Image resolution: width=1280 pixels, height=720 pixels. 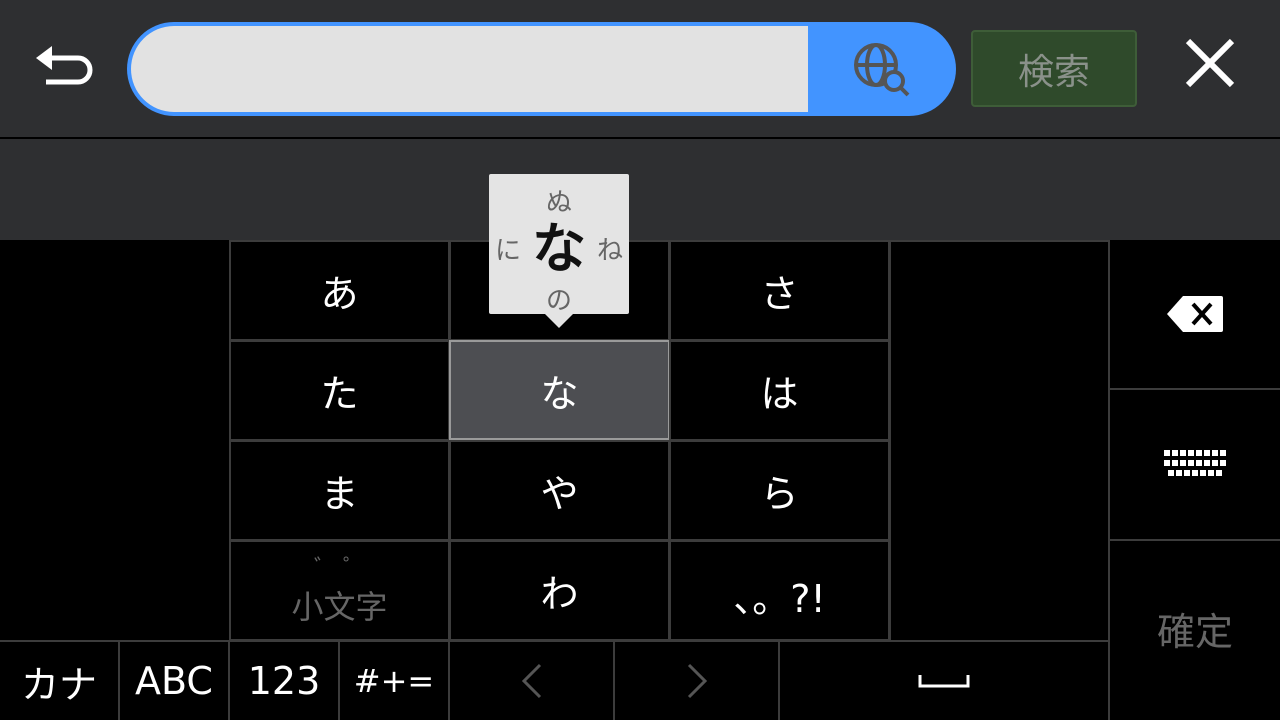 I want to click on backspace-icon, so click(x=1195, y=314).